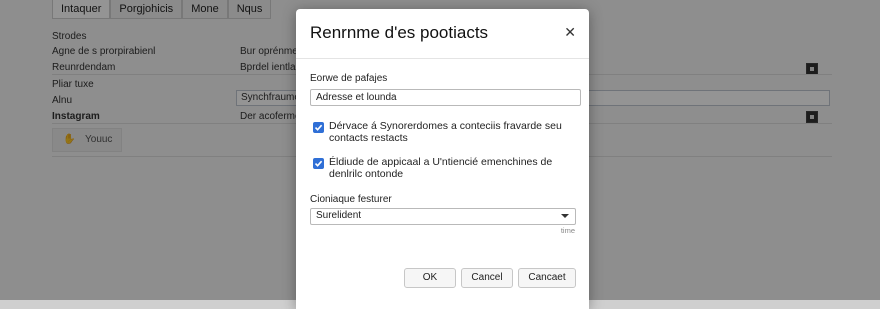 The image size is (880, 309). Describe the element at coordinates (445, 97) in the screenshot. I see `name-input` at that location.